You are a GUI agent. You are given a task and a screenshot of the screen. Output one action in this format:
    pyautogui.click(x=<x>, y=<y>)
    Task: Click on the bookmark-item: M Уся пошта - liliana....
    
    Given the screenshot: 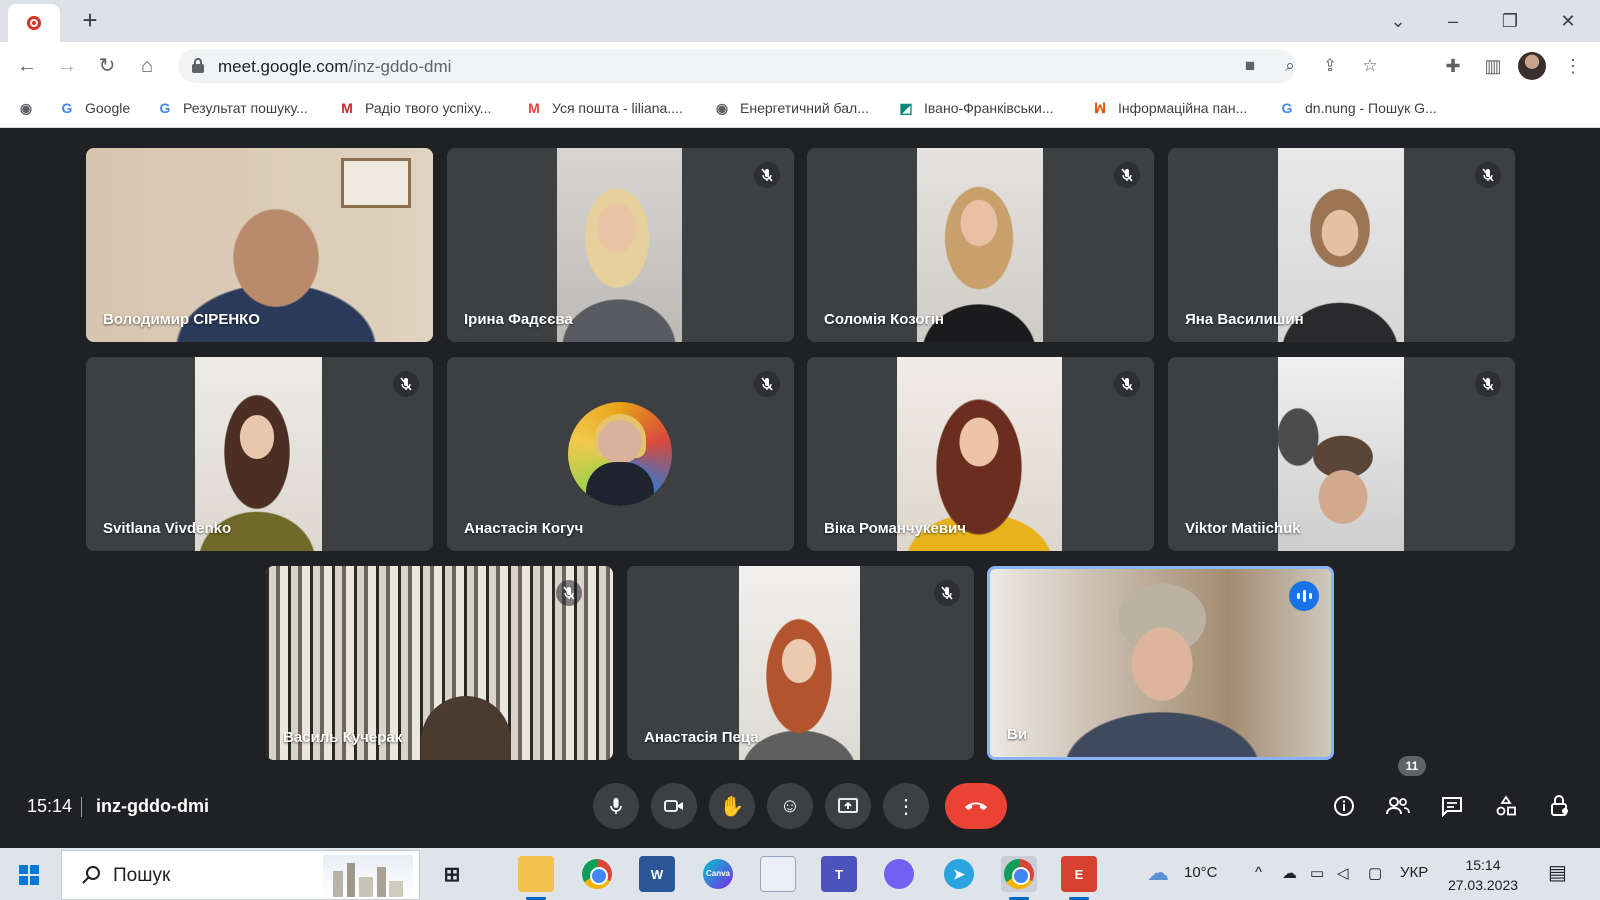 What is the action you would take?
    pyautogui.click(x=604, y=108)
    